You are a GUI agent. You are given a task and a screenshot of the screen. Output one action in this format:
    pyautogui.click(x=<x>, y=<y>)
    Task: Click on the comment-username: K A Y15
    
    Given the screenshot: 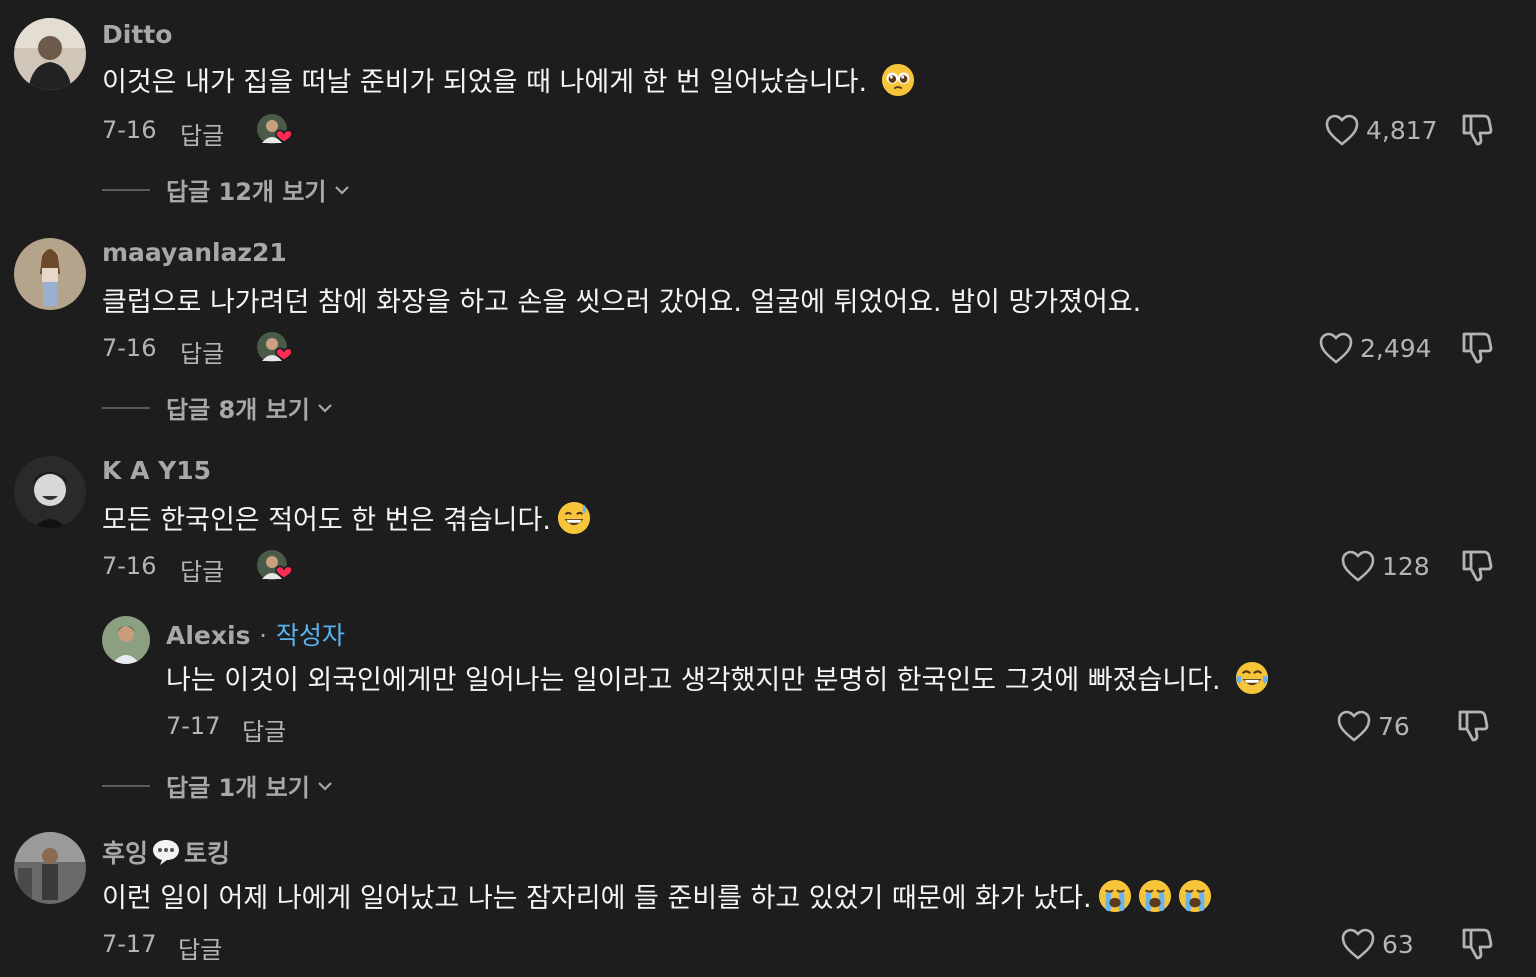 What is the action you would take?
    pyautogui.click(x=156, y=470)
    